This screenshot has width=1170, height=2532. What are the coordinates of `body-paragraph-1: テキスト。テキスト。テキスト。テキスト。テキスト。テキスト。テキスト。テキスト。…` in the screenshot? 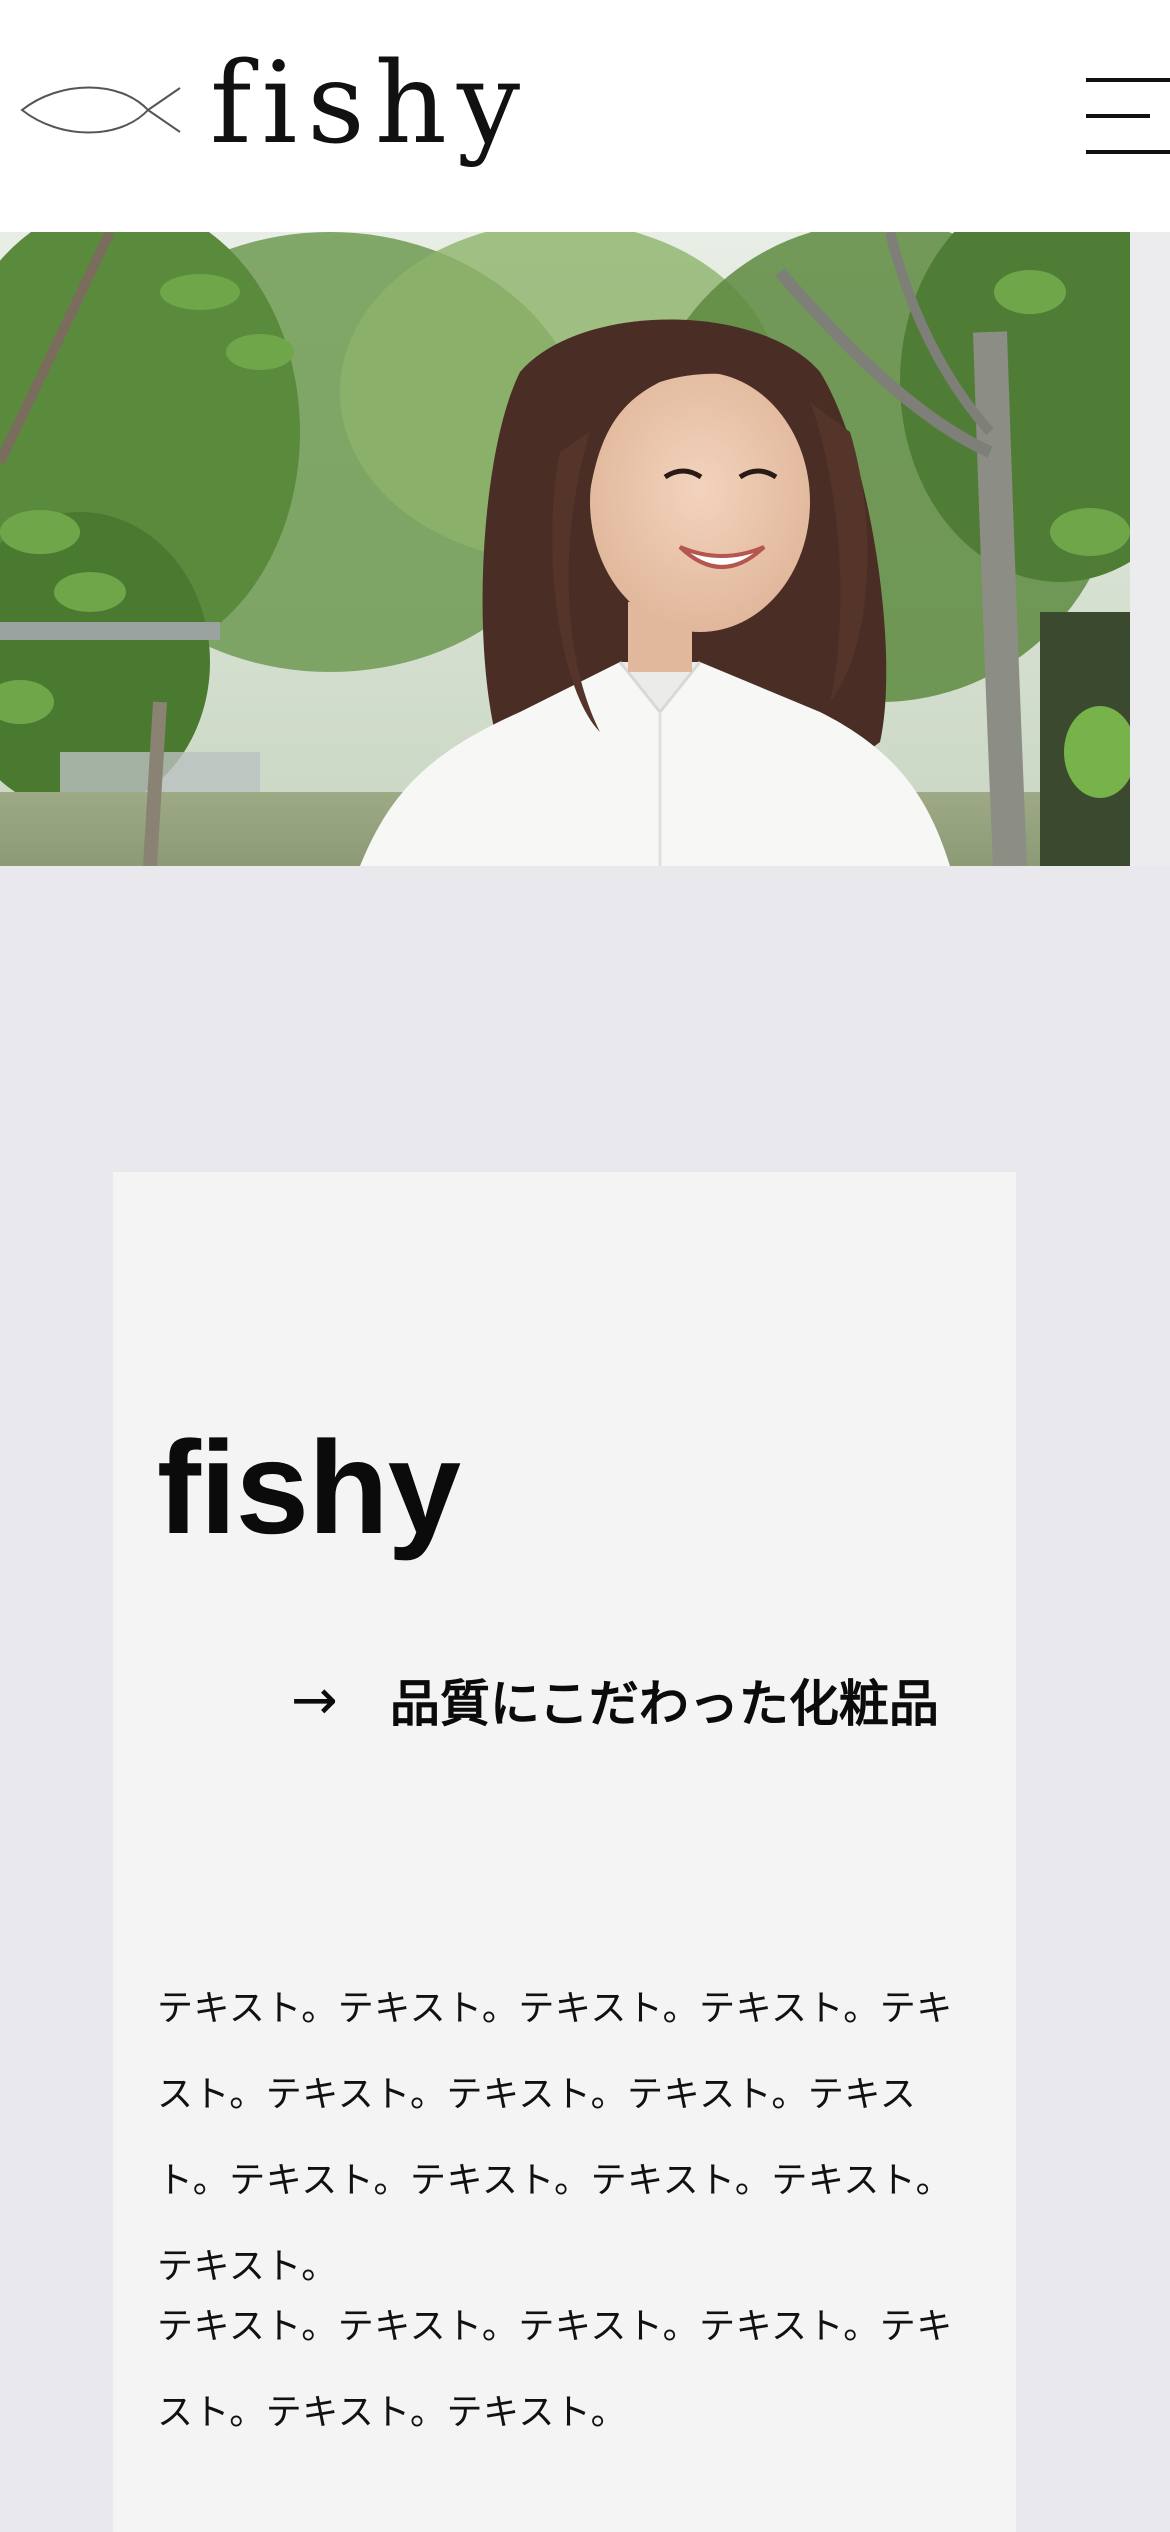 It's located at (555, 2137).